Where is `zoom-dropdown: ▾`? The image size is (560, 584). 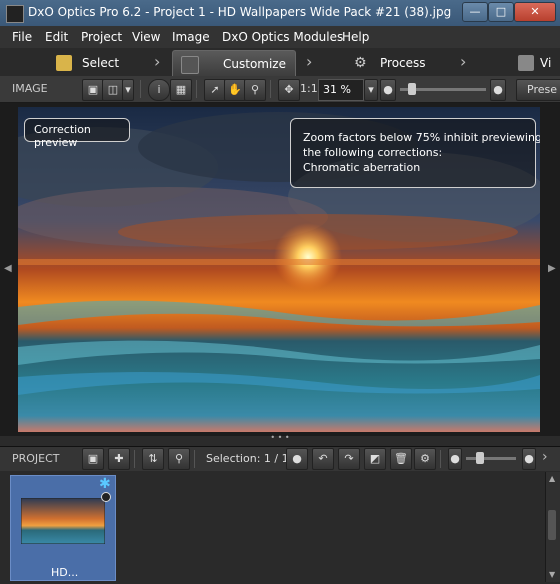
zoom-dropdown: ▾ is located at coordinates (371, 90).